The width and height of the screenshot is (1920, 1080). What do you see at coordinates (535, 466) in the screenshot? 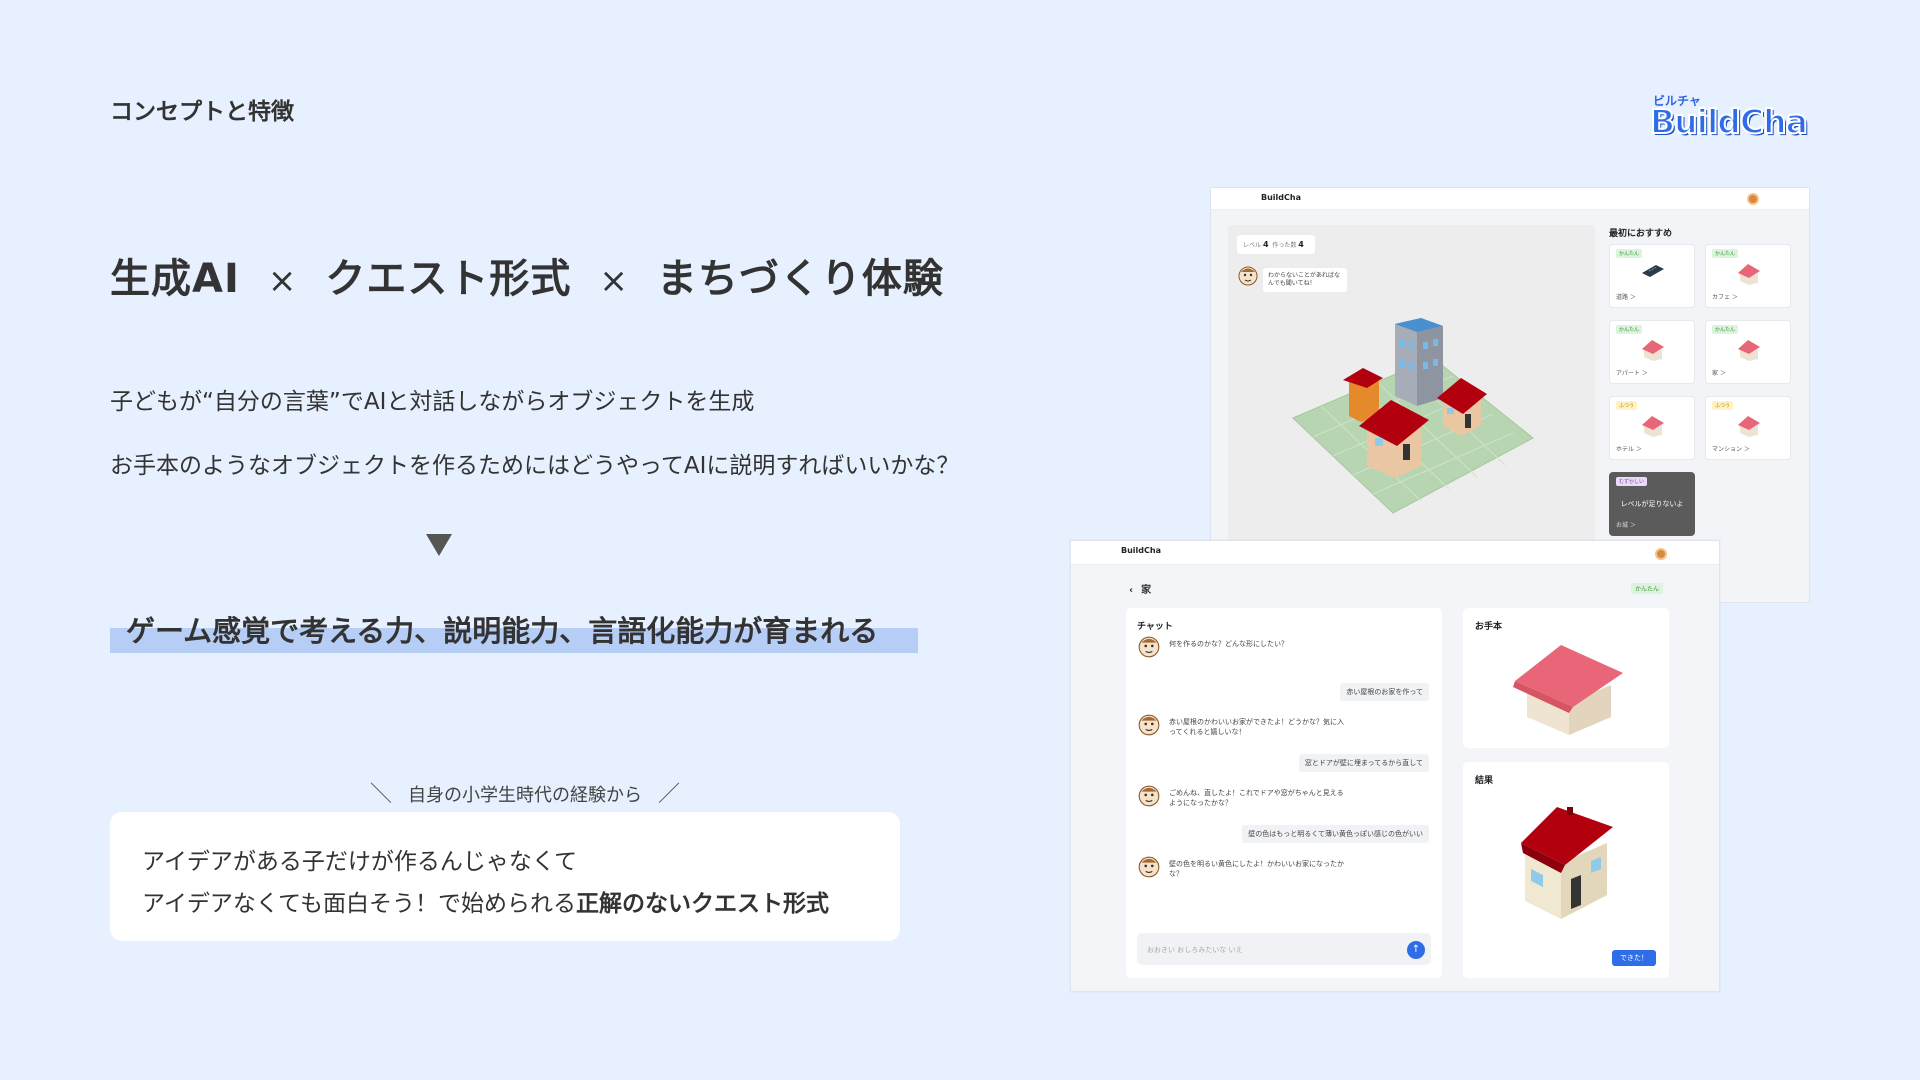
I see `description-line-2: お手本のようなオブジェクトを作るためにはどうやってAIに説明すればいいかな？` at bounding box center [535, 466].